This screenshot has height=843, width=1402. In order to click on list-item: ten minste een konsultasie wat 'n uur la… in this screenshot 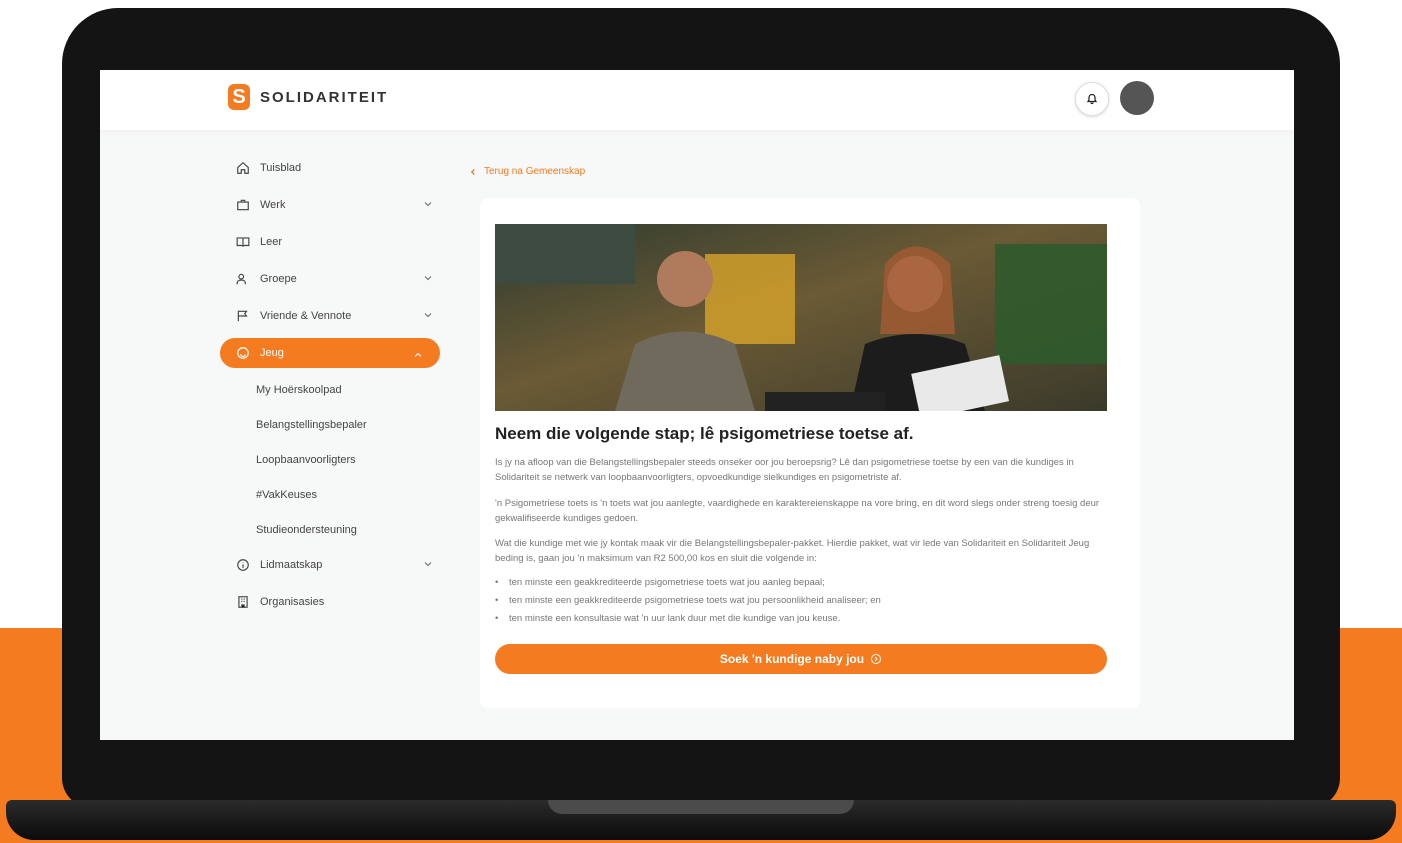, I will do `click(801, 619)`.